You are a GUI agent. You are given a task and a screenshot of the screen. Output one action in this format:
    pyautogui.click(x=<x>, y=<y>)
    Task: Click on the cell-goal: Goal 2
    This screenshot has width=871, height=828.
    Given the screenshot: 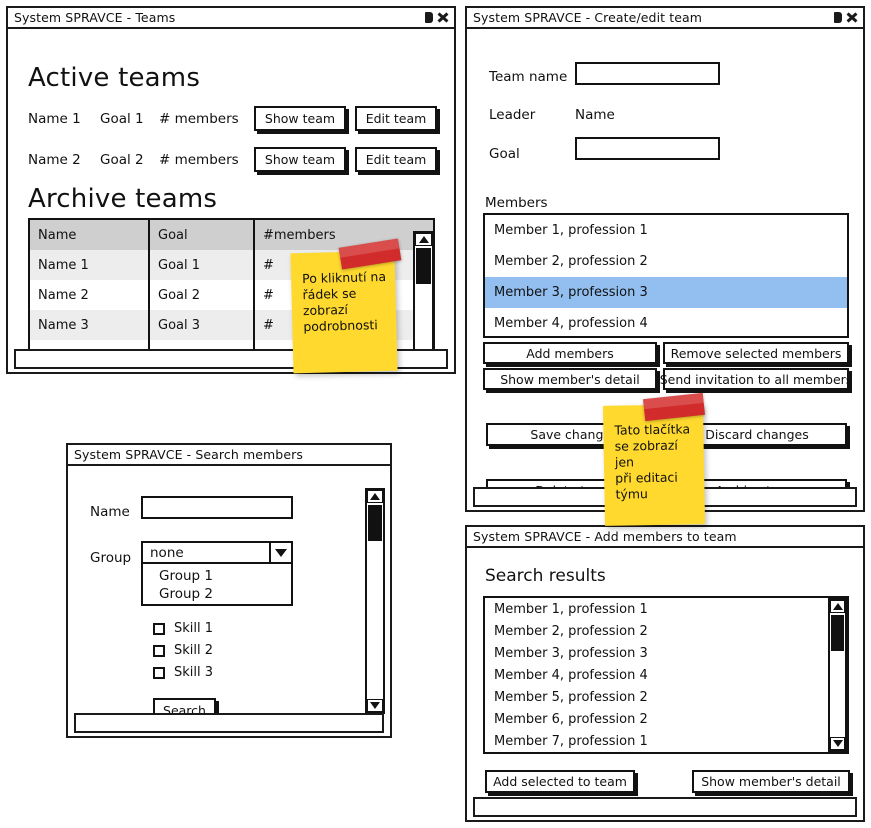 What is the action you would take?
    pyautogui.click(x=202, y=295)
    